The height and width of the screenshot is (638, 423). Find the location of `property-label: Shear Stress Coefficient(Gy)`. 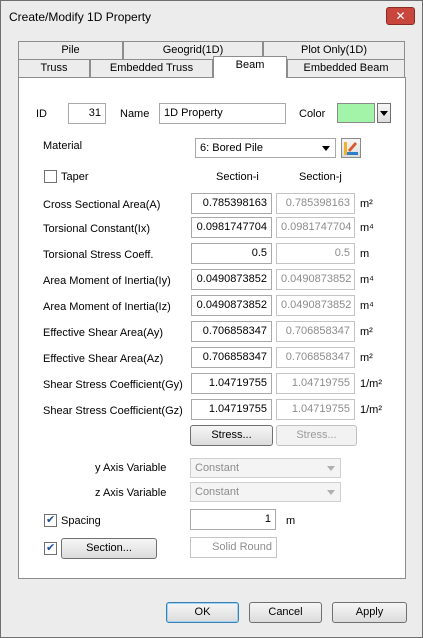

property-label: Shear Stress Coefficient(Gy) is located at coordinates (113, 385).